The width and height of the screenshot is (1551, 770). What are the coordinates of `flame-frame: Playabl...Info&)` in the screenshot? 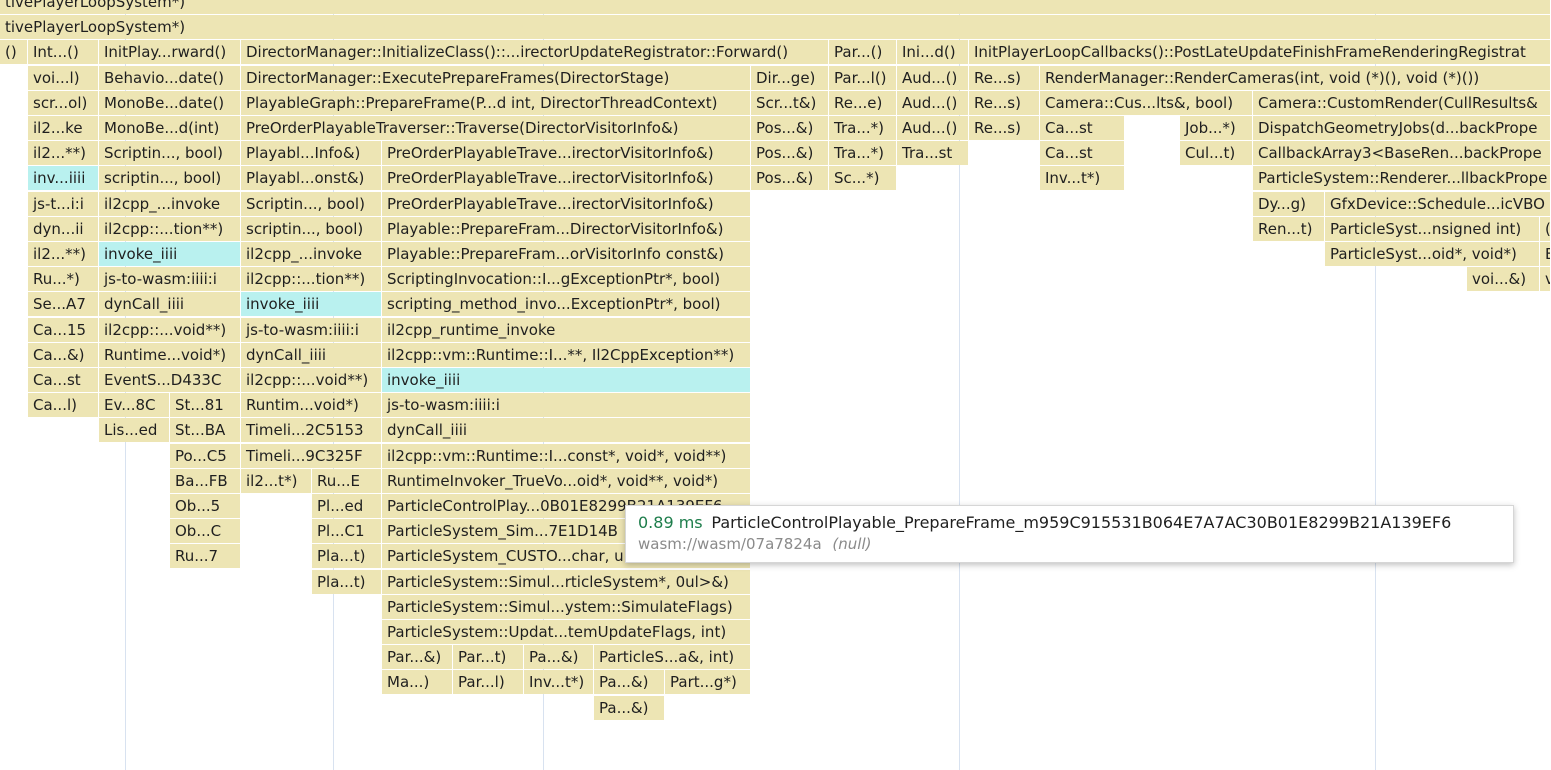 It's located at (311, 153).